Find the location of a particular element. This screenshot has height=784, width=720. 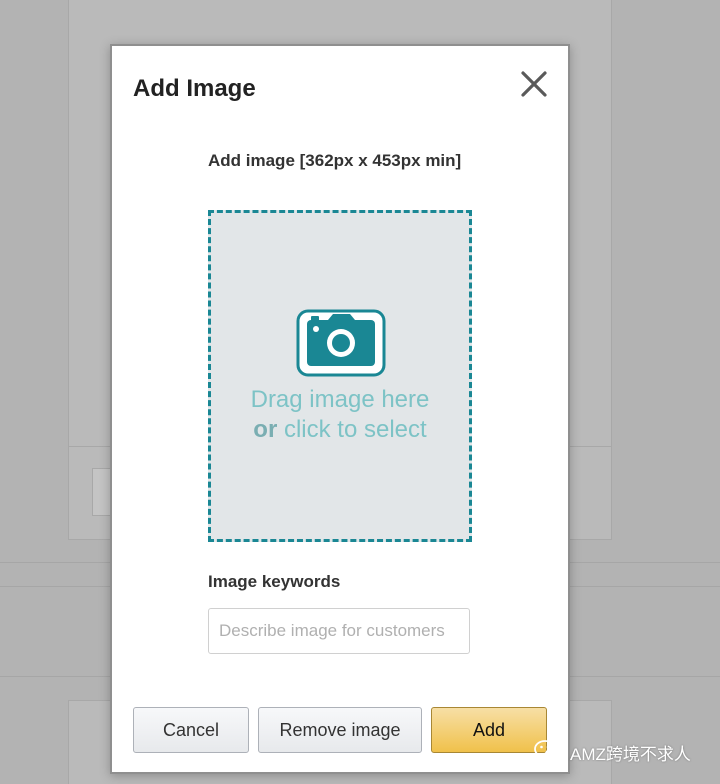

watermark: AMZ跨境不求人 is located at coordinates (612, 752).